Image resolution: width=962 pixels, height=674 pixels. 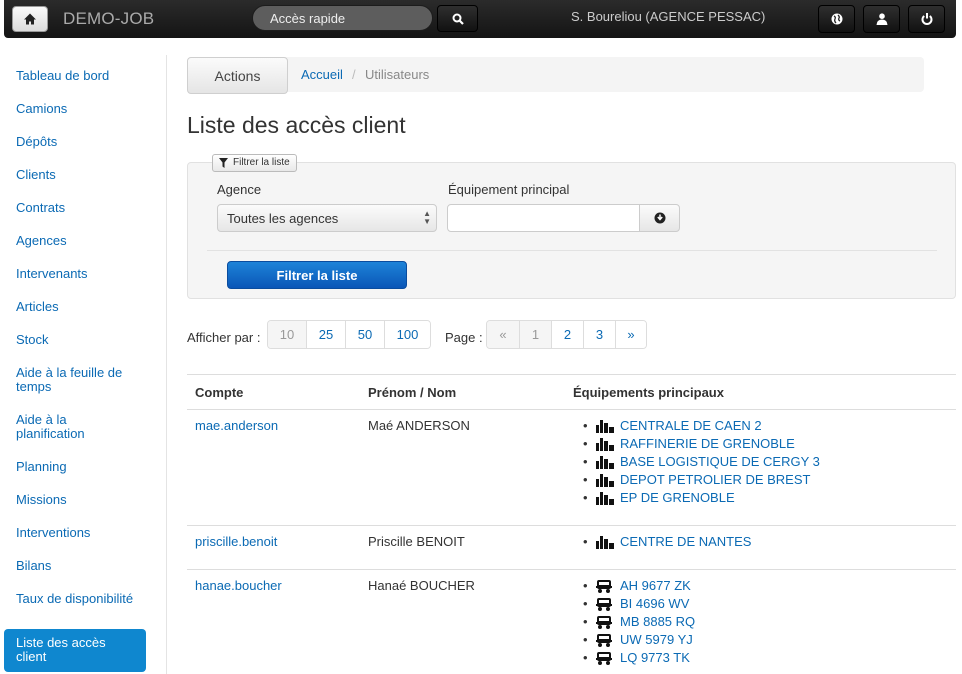 I want to click on list-item: • CENTRE DE NANTES, so click(x=667, y=542).